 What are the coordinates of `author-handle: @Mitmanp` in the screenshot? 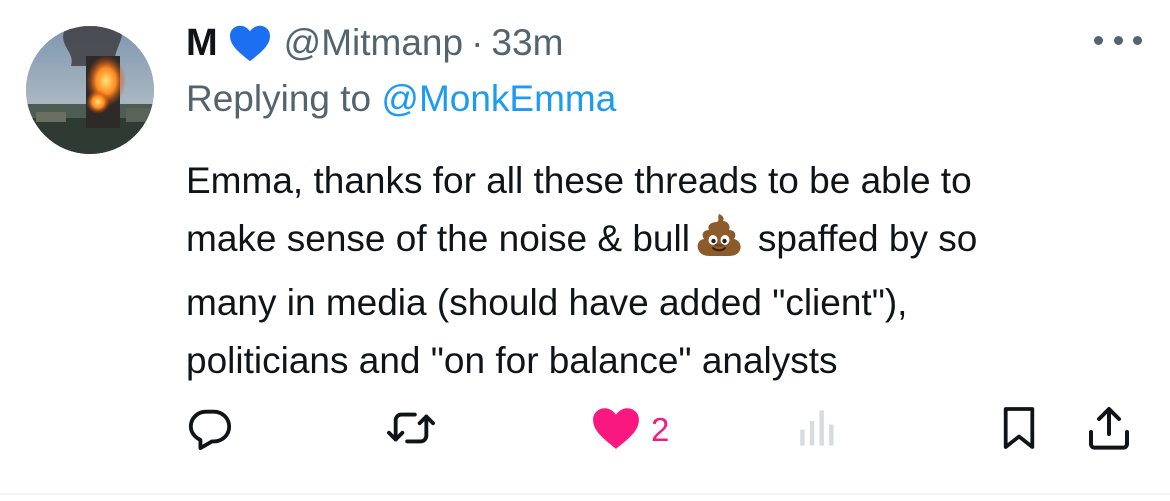 It's located at (373, 43).